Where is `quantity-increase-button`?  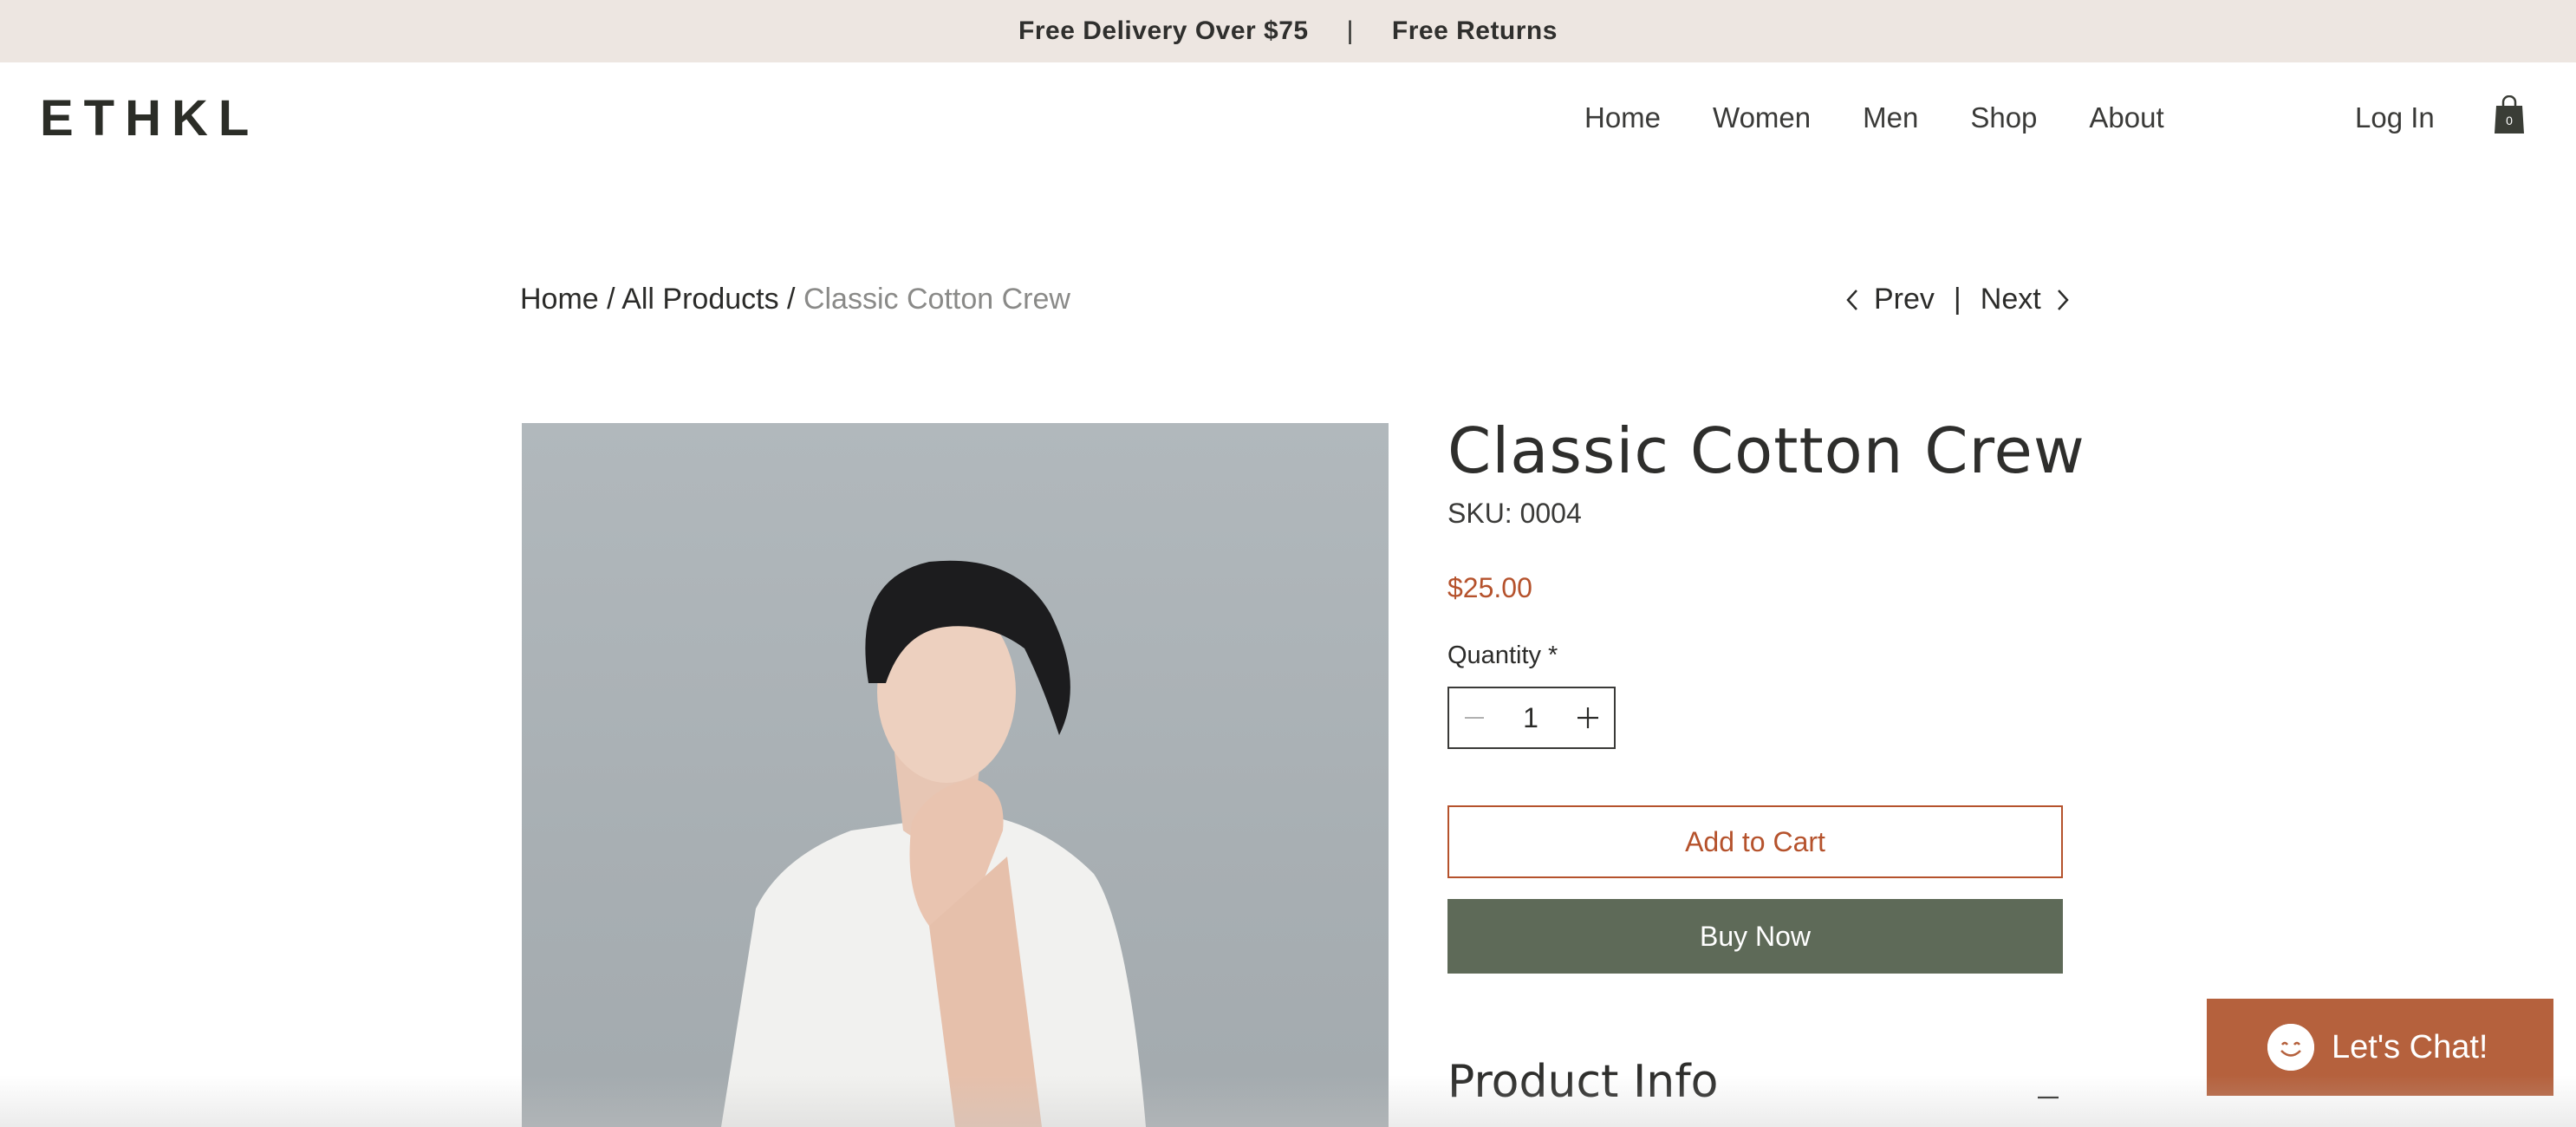
quantity-increase-button is located at coordinates (1588, 718).